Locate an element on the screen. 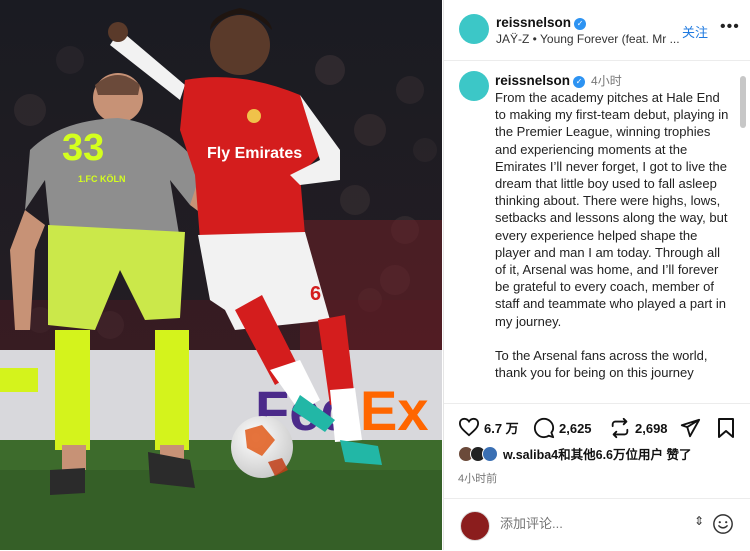  comment-count: 2,625 is located at coordinates (575, 428).